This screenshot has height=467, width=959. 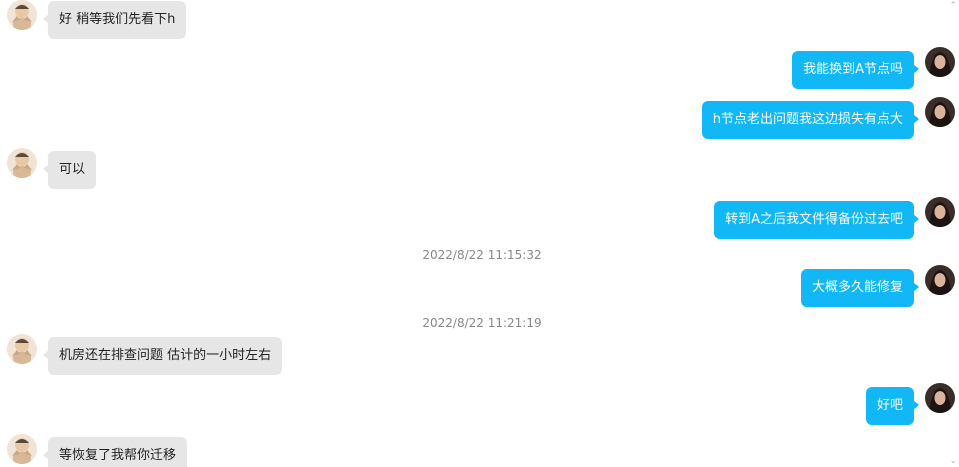 What do you see at coordinates (860, 288) in the screenshot?
I see `outgoing-message-bubble: 大概多久能修复` at bounding box center [860, 288].